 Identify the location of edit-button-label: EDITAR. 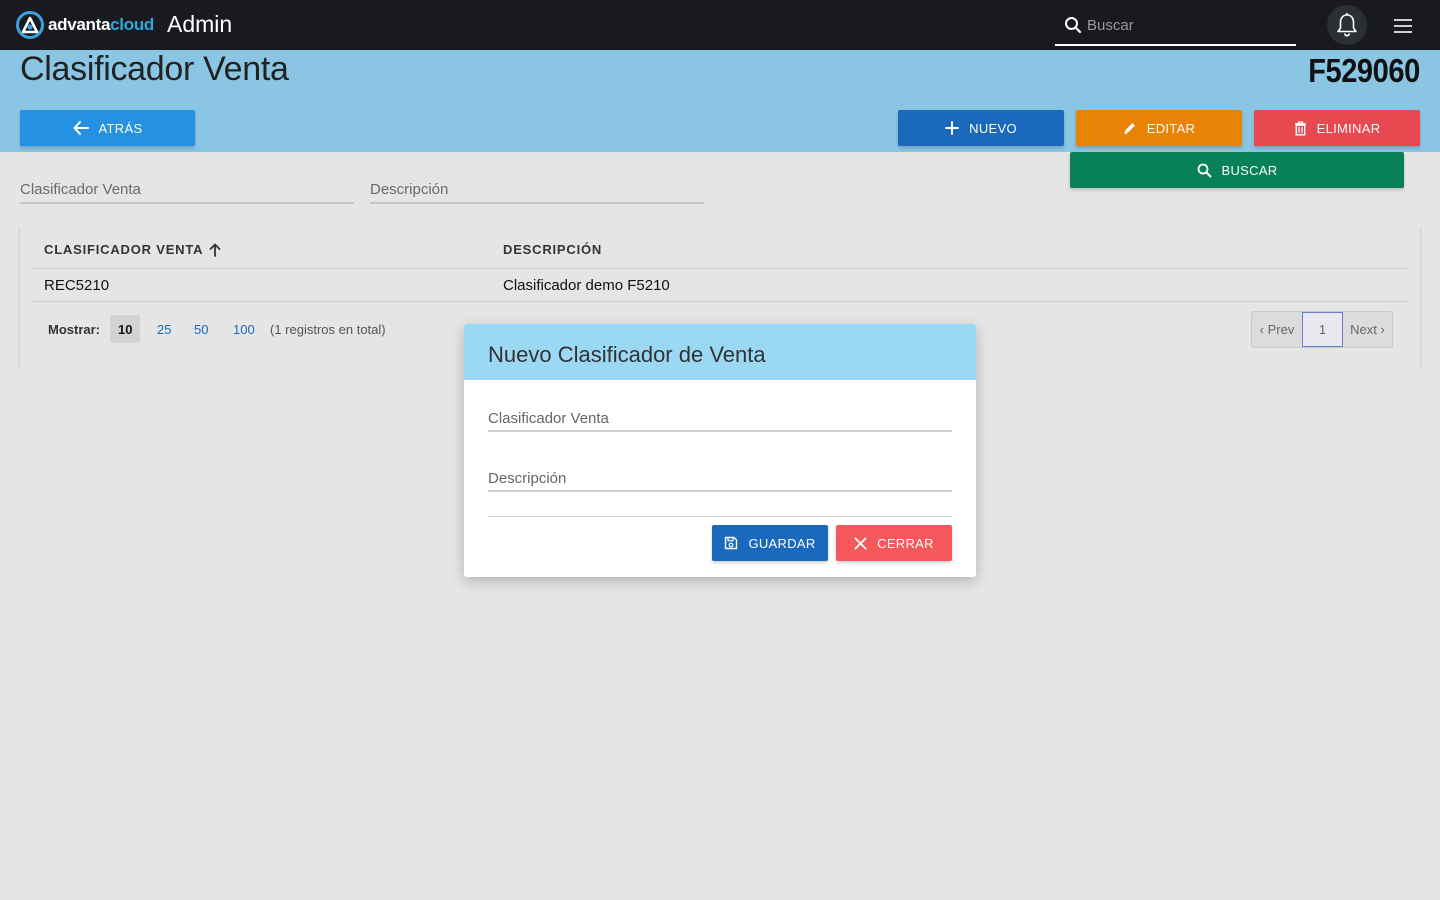
(1171, 128).